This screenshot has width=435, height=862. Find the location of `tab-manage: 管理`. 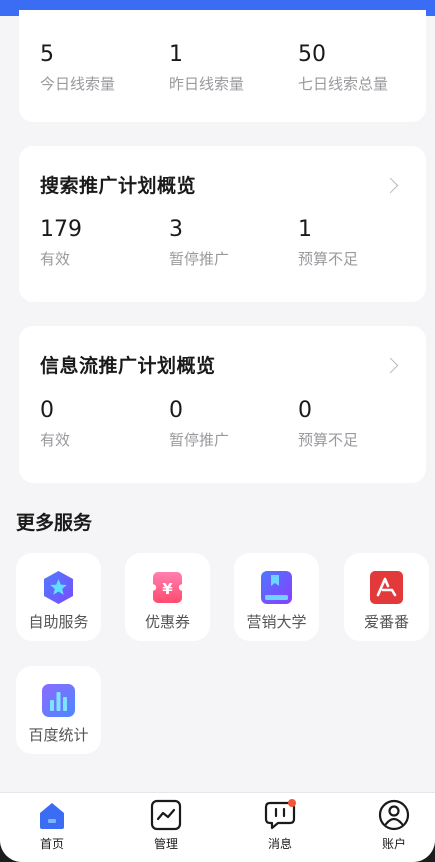

tab-manage: 管理 is located at coordinates (166, 827).